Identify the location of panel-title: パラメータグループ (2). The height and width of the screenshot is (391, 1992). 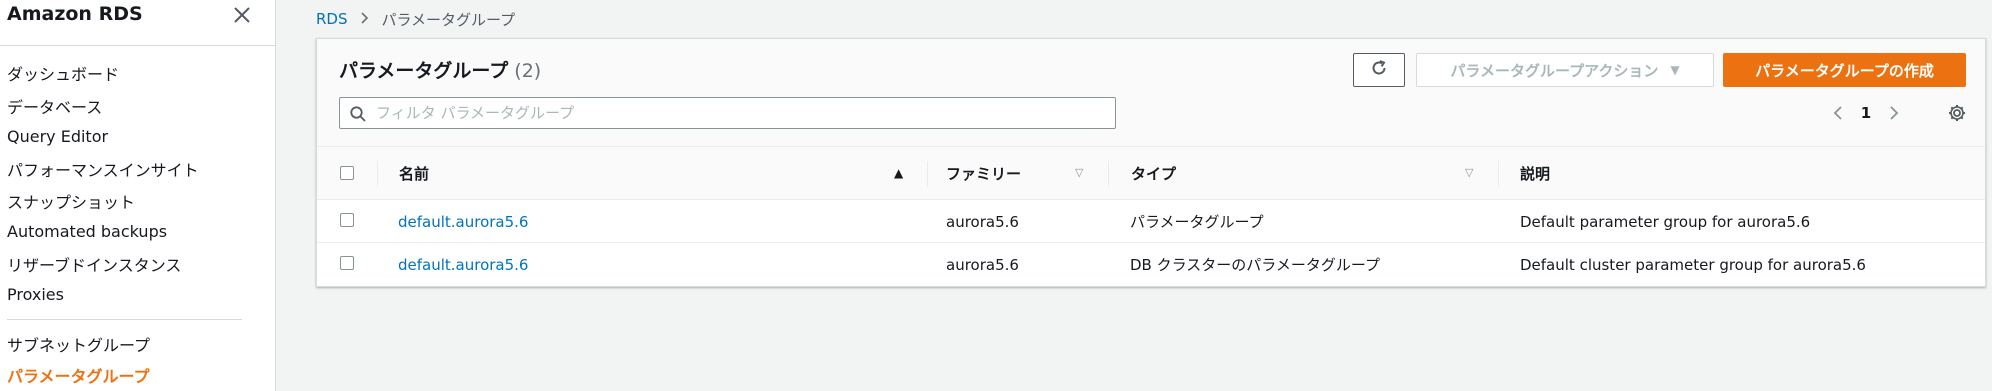
(440, 69).